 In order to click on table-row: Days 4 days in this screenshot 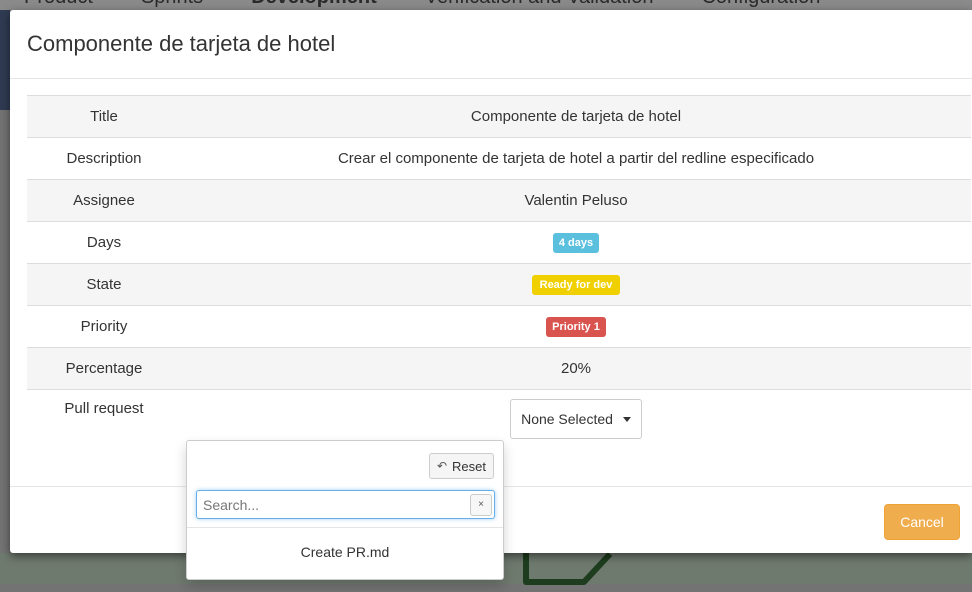, I will do `click(499, 242)`.